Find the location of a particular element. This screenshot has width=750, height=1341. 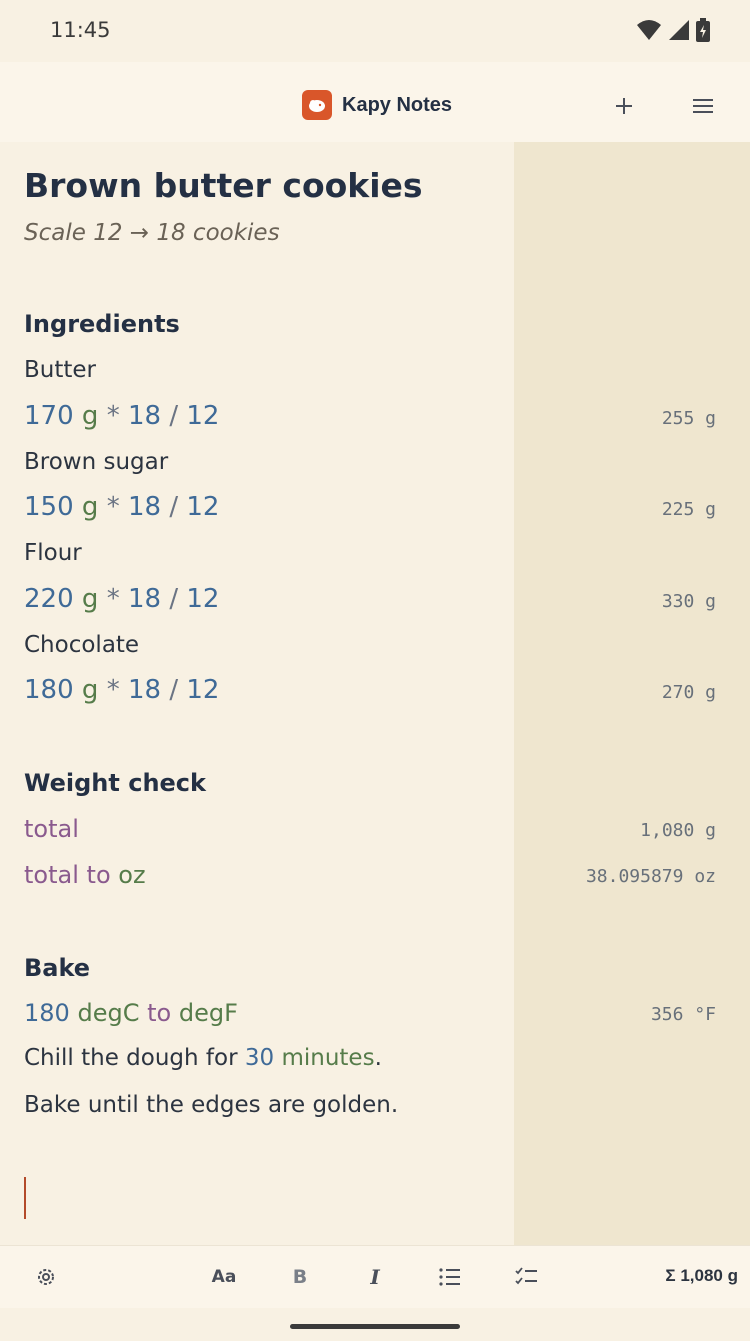

ingredient-expression: 170 g * 18 / 12 is located at coordinates (122, 416).